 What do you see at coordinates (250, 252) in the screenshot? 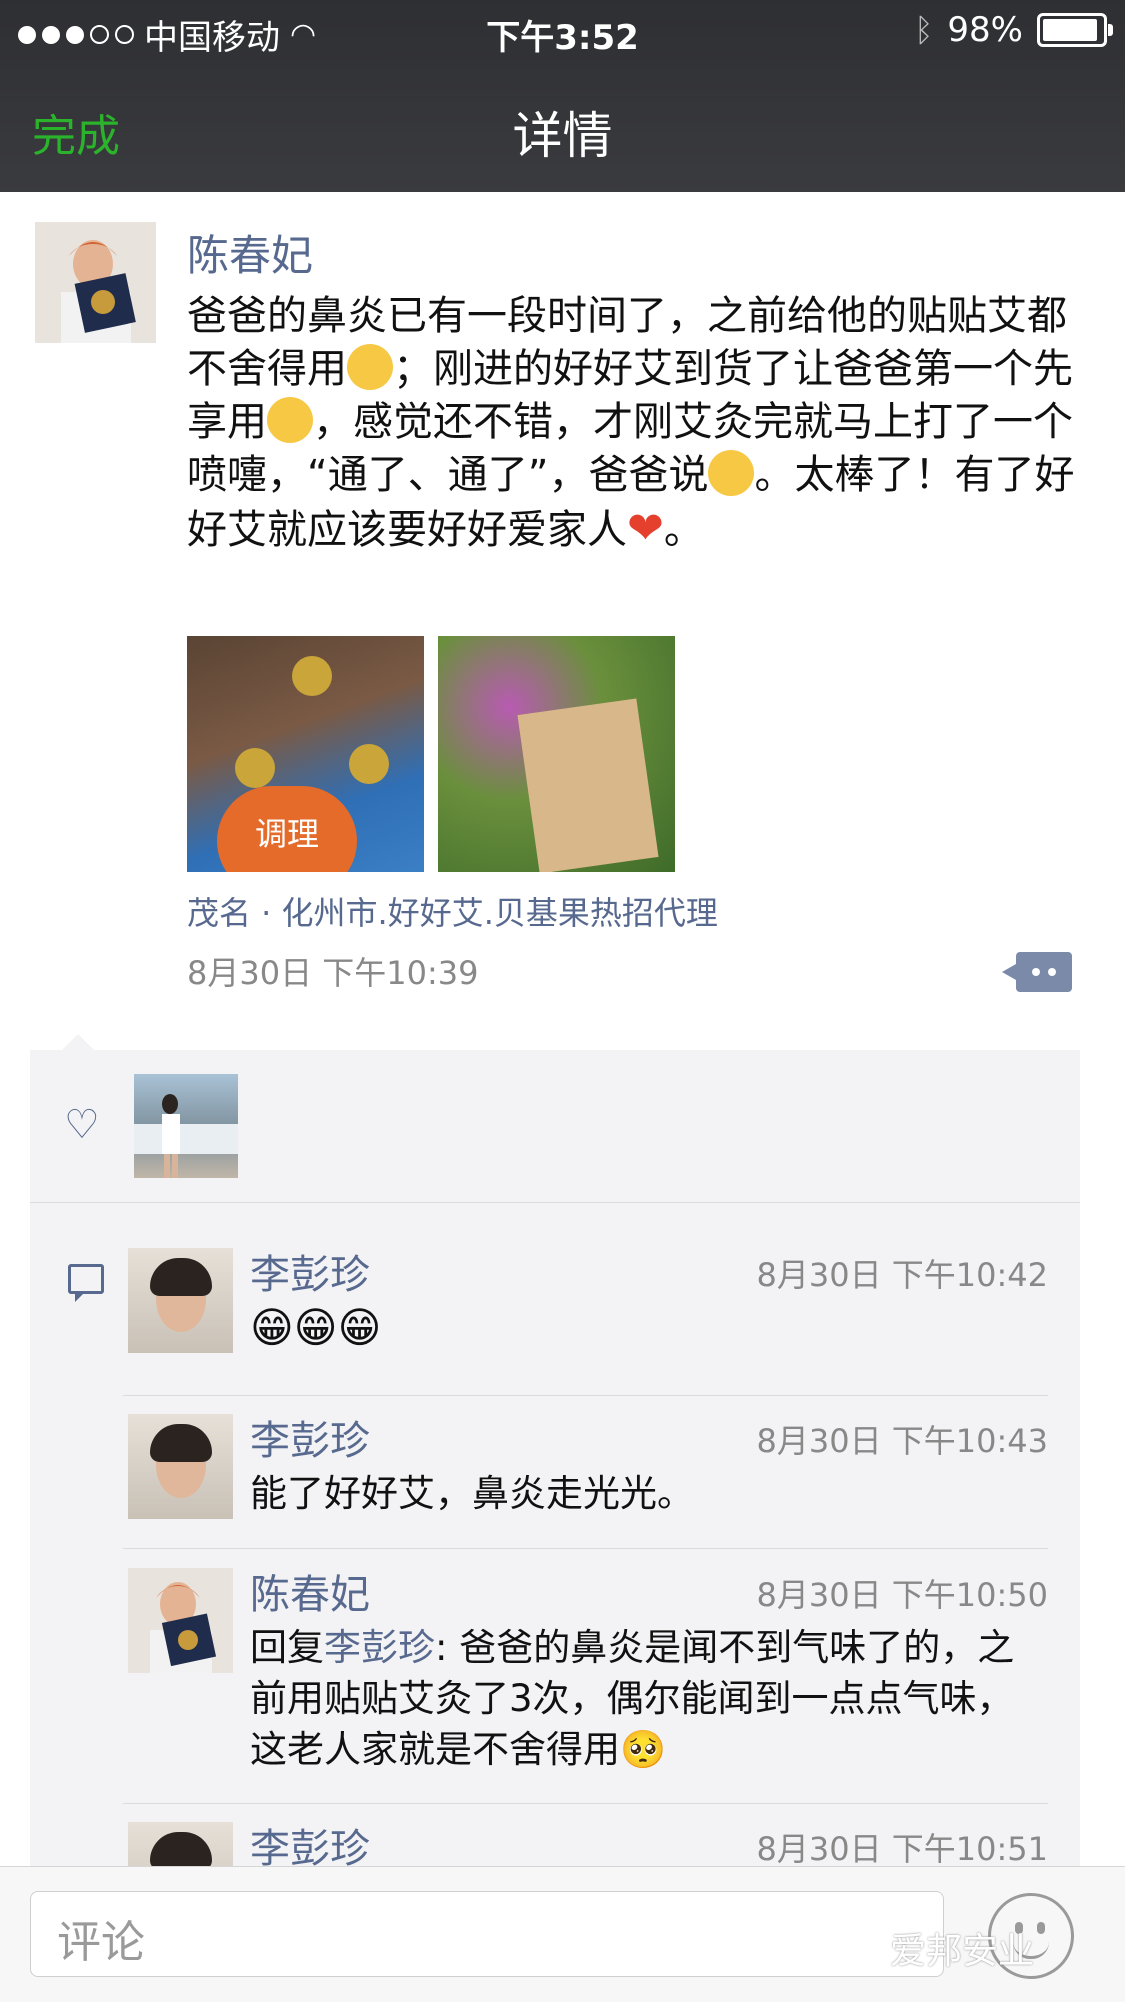
I see `post-author: 陈春妃` at bounding box center [250, 252].